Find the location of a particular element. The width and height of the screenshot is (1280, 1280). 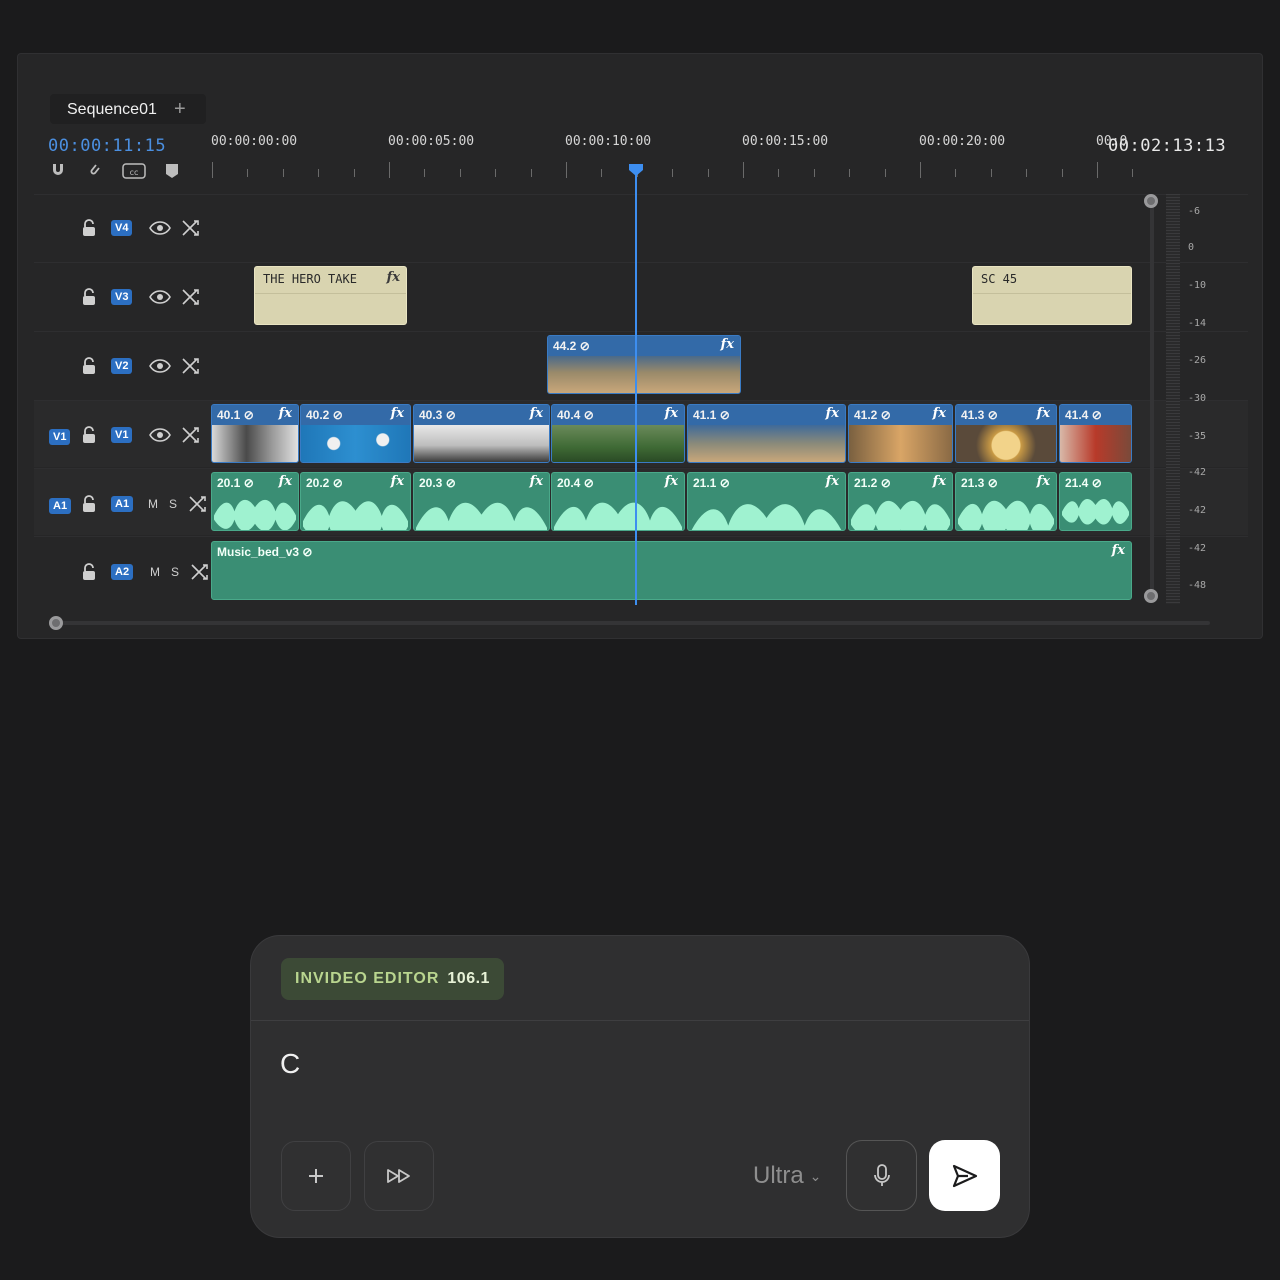

badge-name: INVIDEO EDITOR is located at coordinates (367, 978).